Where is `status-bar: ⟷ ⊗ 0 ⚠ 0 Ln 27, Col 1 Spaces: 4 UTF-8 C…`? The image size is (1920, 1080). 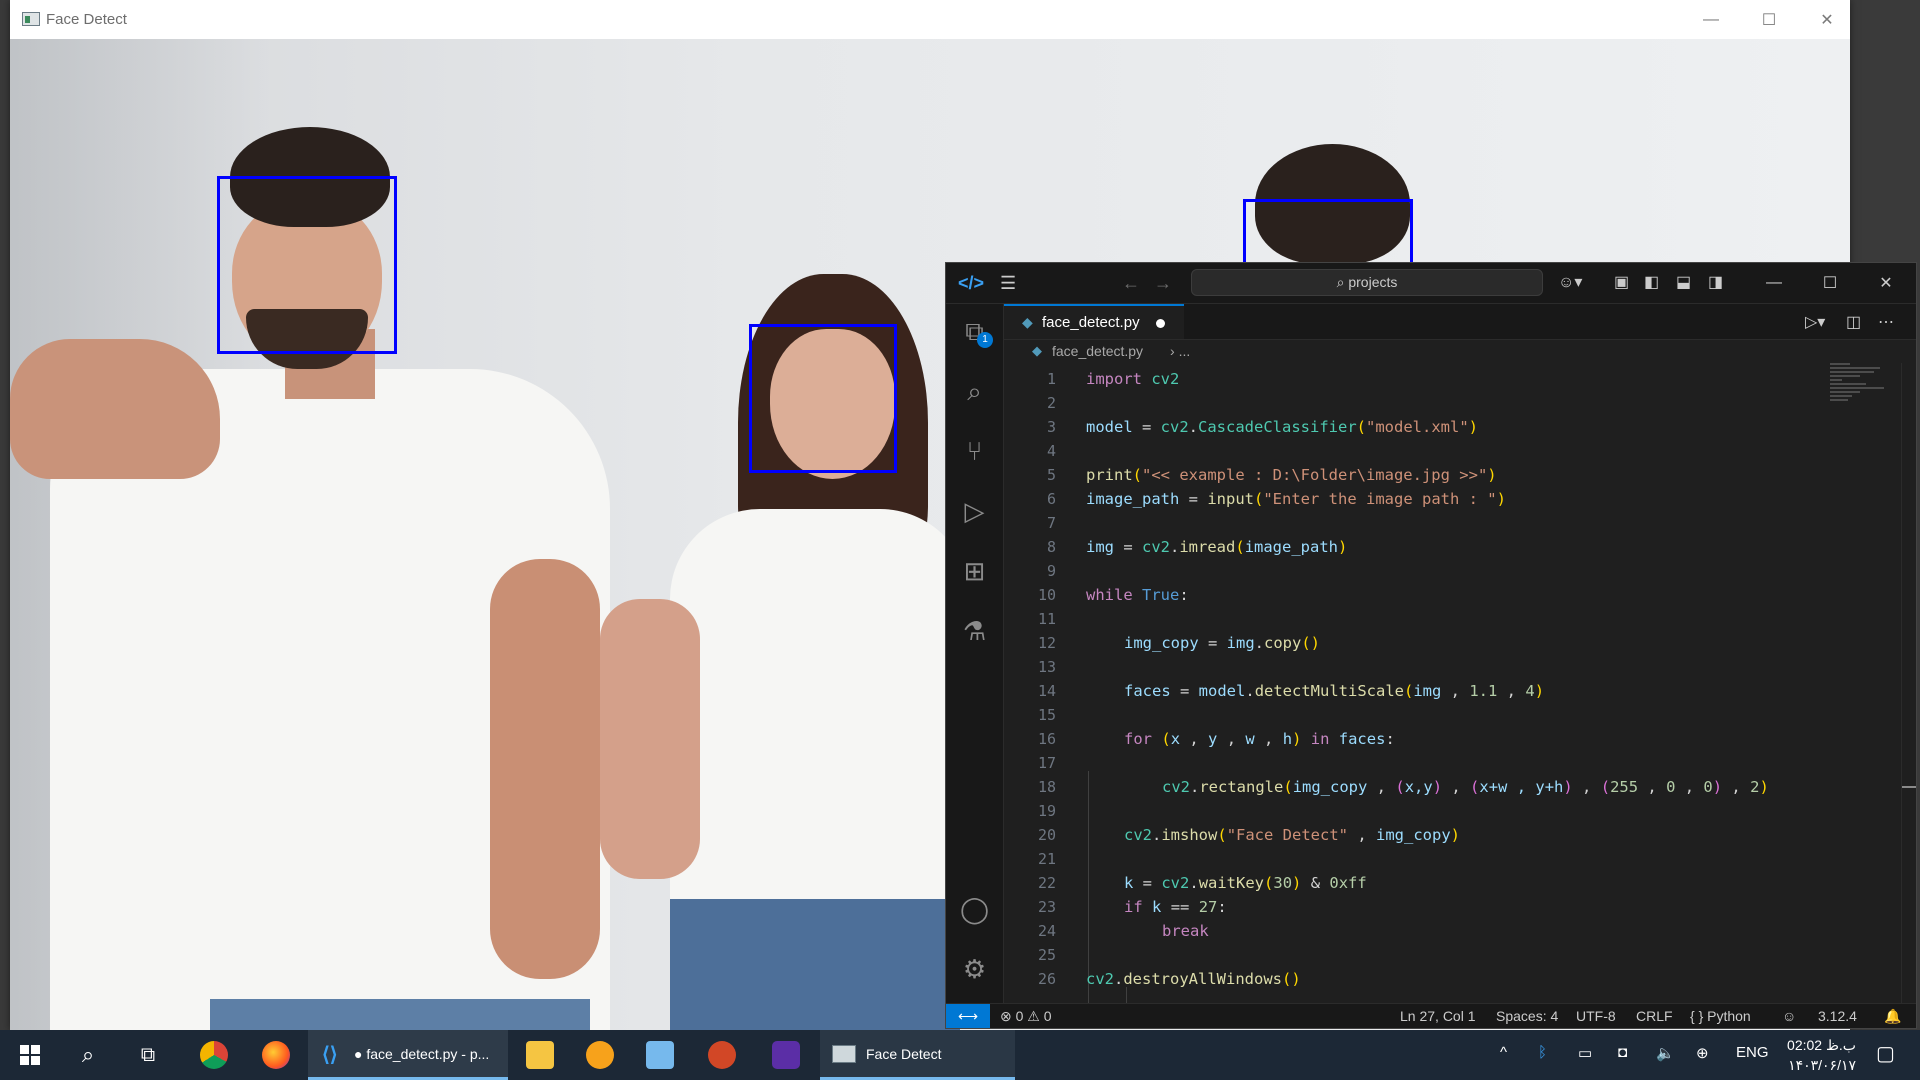 status-bar: ⟷ ⊗ 0 ⚠ 0 Ln 27, Col 1 Spaces: 4 UTF-8 C… is located at coordinates (1431, 1015).